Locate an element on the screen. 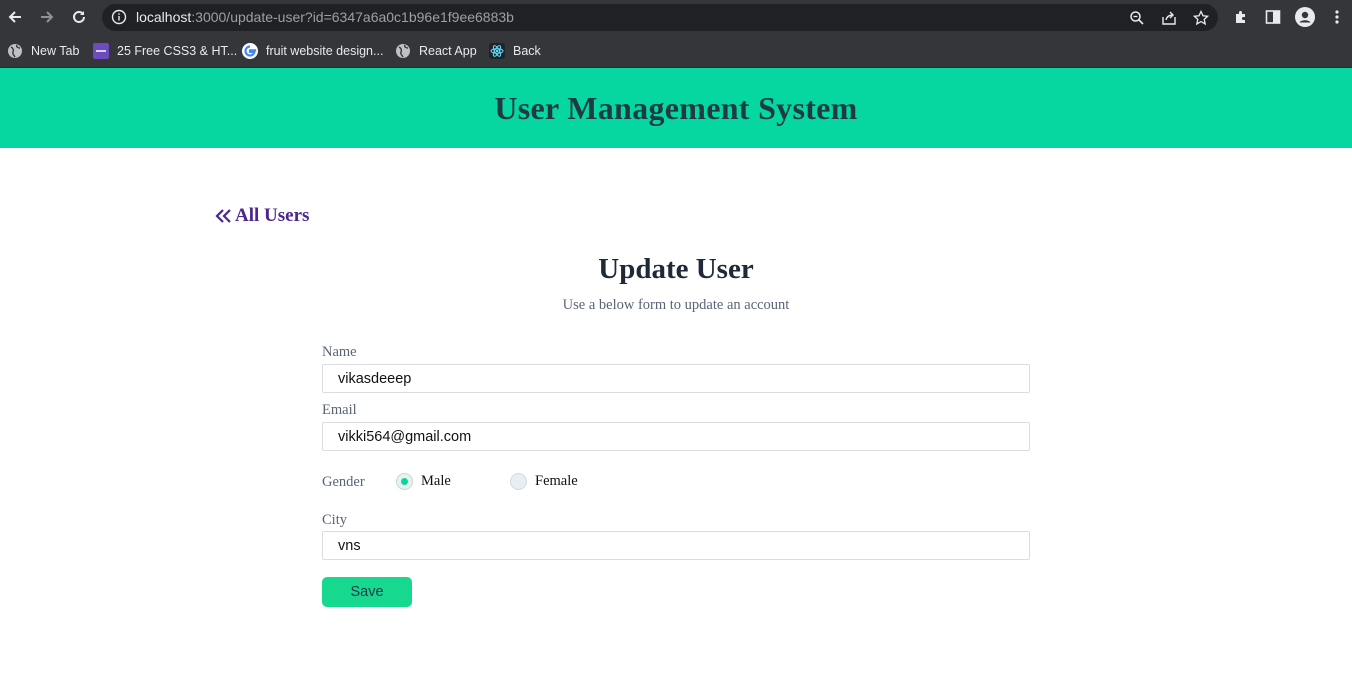 The height and width of the screenshot is (686, 1352). profile-avatar-icon is located at coordinates (1305, 17).